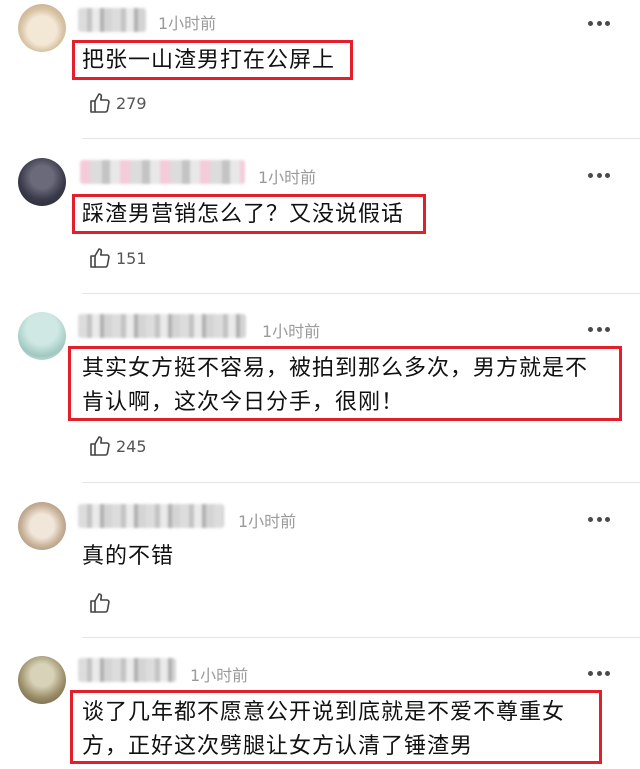  Describe the element at coordinates (131, 446) in the screenshot. I see `like-count: 245` at that location.